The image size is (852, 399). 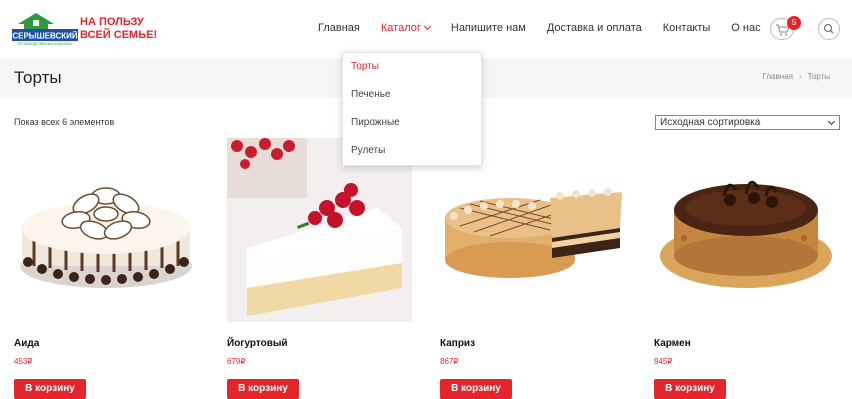 What do you see at coordinates (488, 30) in the screenshot?
I see `nav-item-contact-us: Напишите нам` at bounding box center [488, 30].